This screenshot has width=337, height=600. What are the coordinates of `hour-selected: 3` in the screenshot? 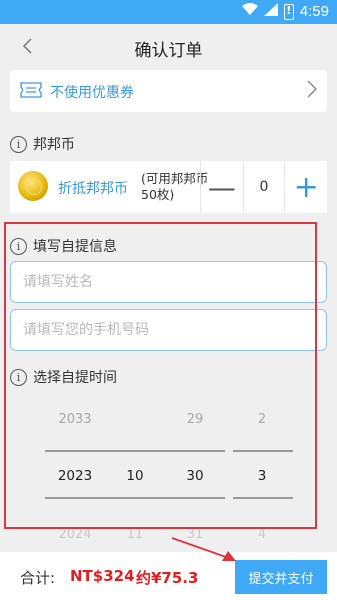 It's located at (262, 476).